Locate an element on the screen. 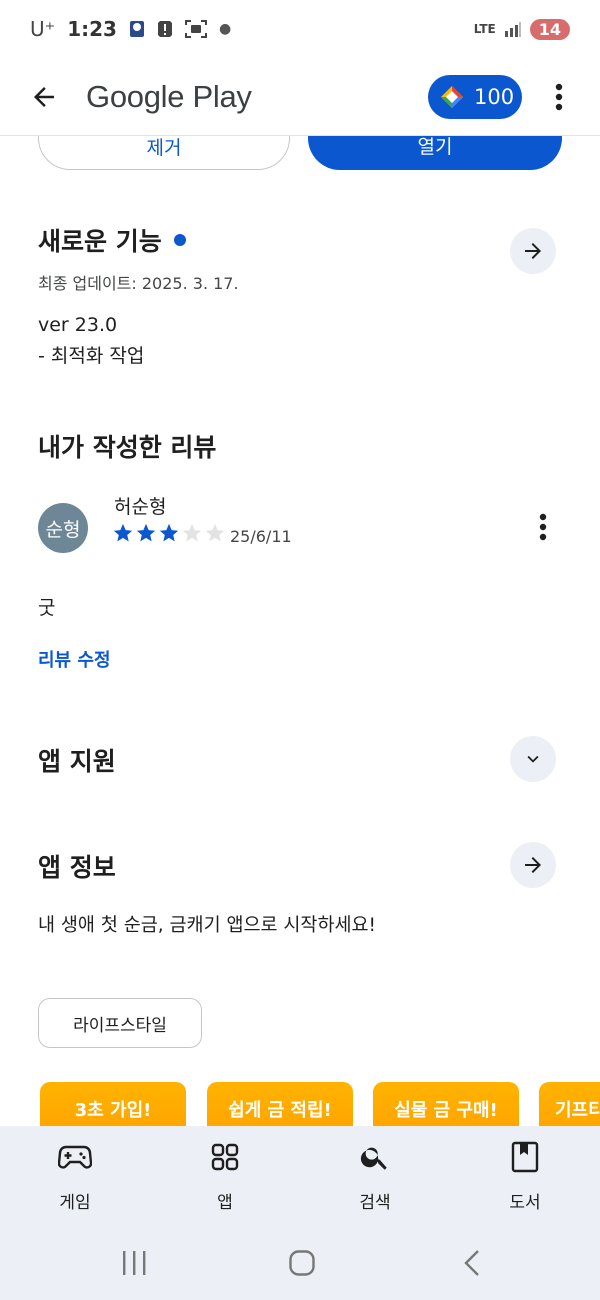 The image size is (600, 1300). signal-icon is located at coordinates (512, 29).